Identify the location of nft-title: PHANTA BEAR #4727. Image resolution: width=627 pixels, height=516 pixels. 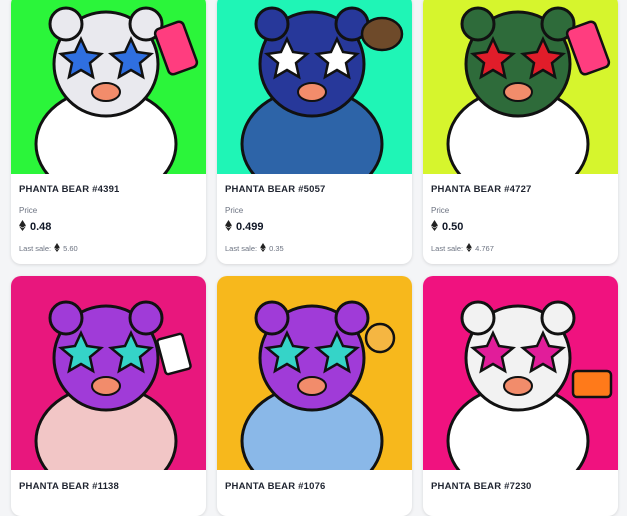
(481, 189).